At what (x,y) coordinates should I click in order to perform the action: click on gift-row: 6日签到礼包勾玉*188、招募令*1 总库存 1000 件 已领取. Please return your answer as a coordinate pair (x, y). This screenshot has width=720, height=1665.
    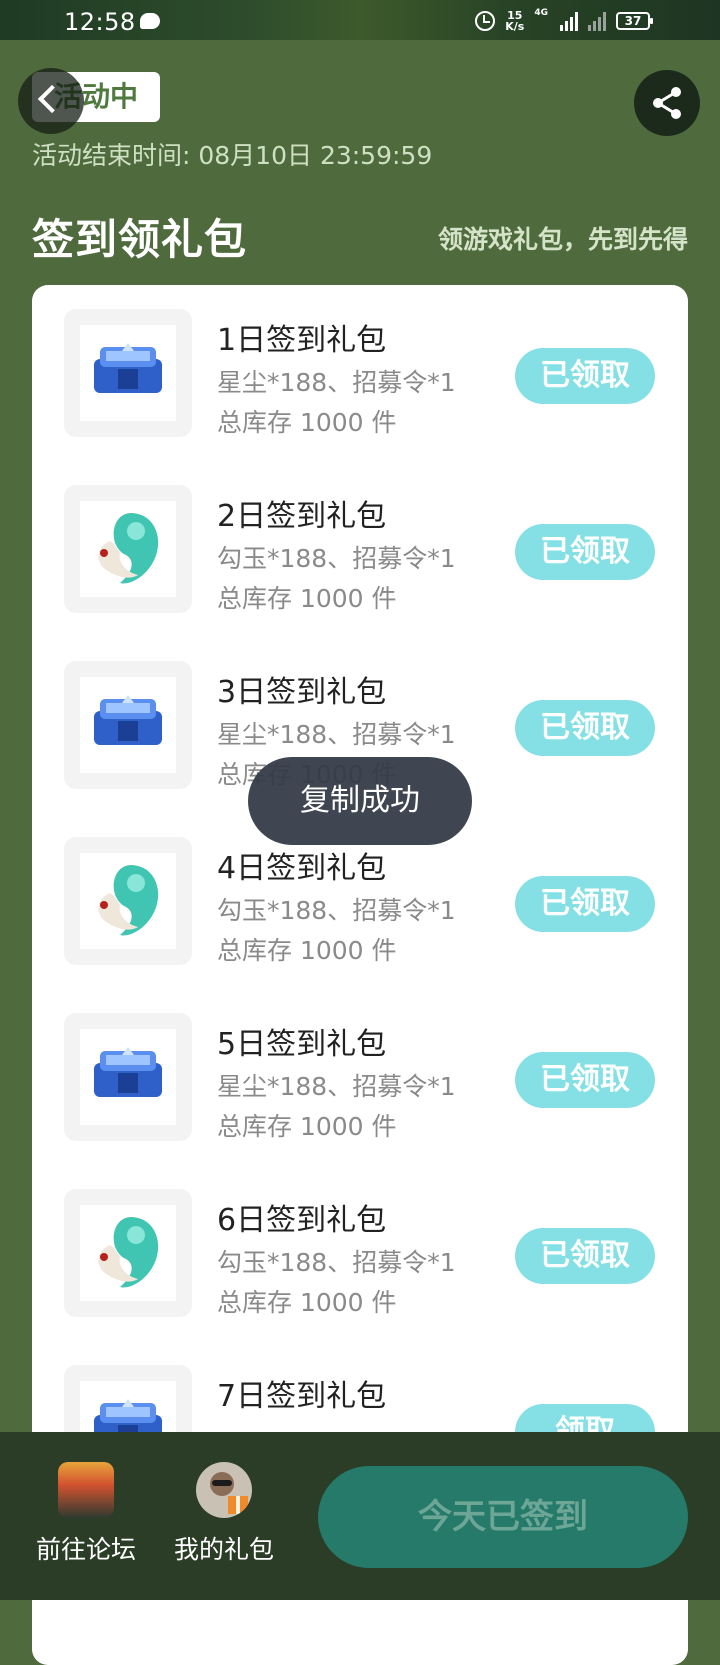
    Looking at the image, I should click on (360, 1255).